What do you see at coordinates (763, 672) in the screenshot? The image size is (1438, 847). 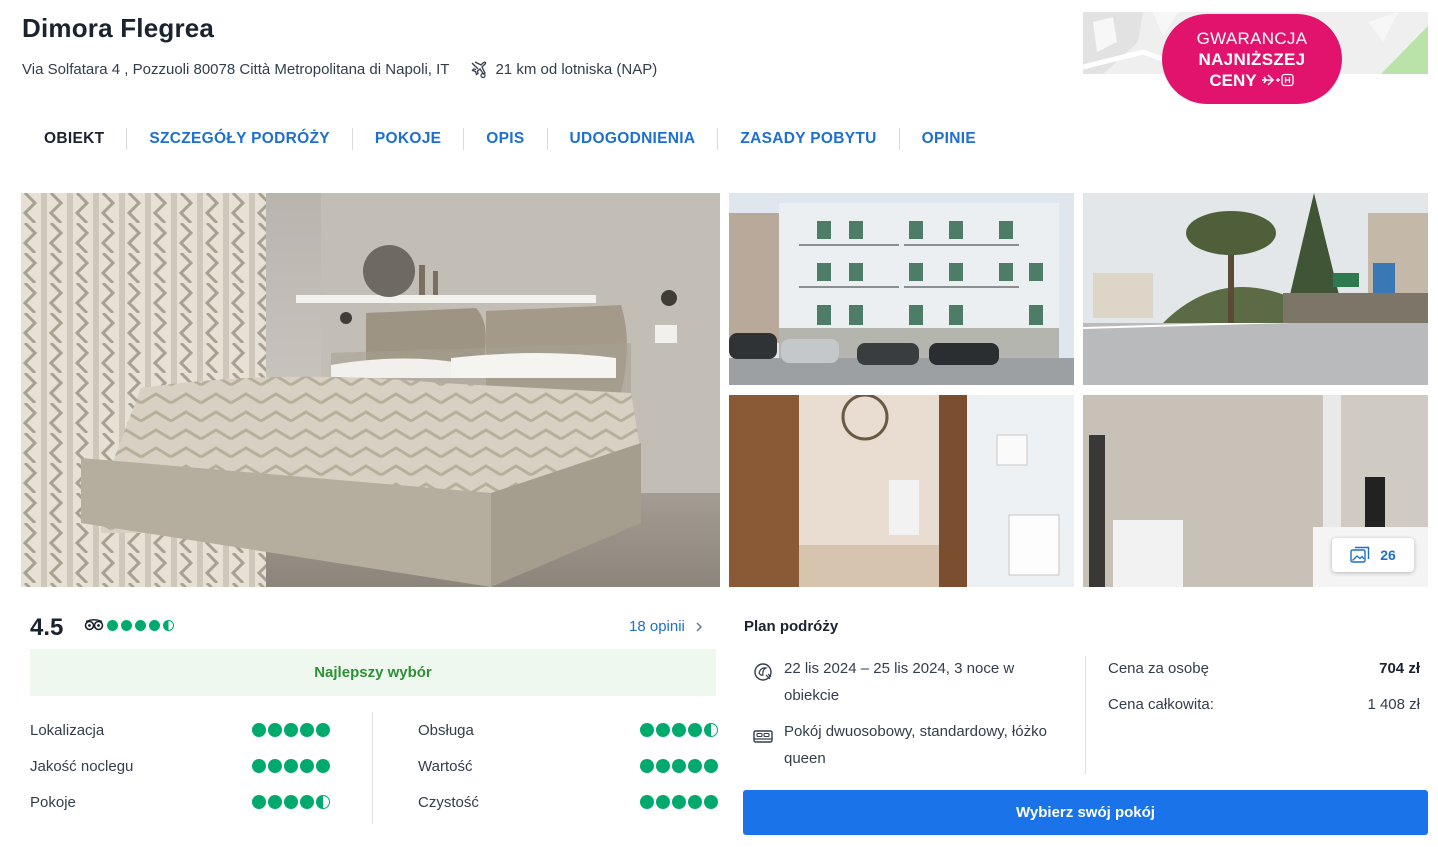 I see `calendar-moon-icon` at bounding box center [763, 672].